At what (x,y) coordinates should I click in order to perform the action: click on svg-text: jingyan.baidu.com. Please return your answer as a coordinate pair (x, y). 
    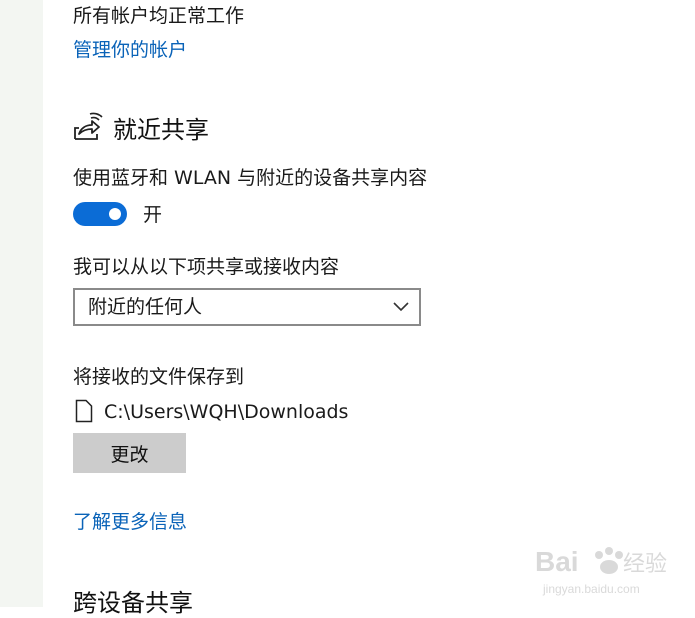
    Looking at the image, I should click on (591, 589).